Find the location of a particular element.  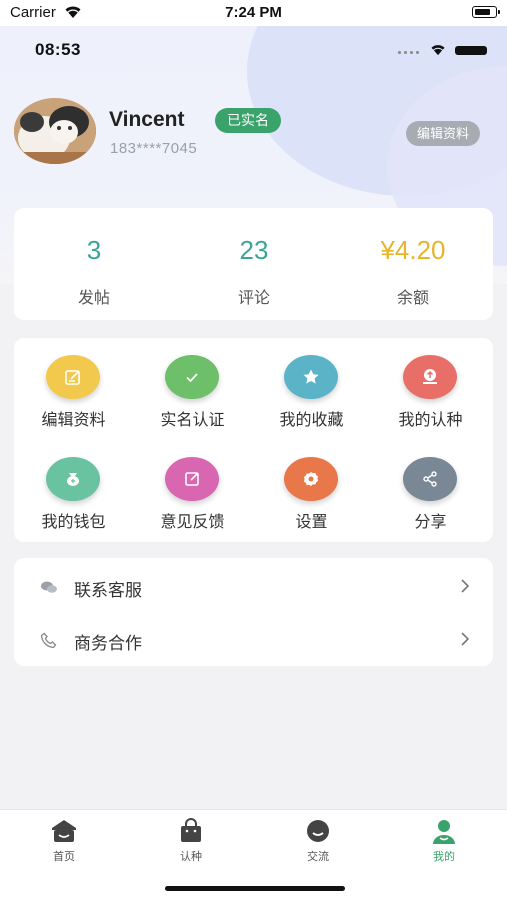

wallet-icon is located at coordinates (73, 479).